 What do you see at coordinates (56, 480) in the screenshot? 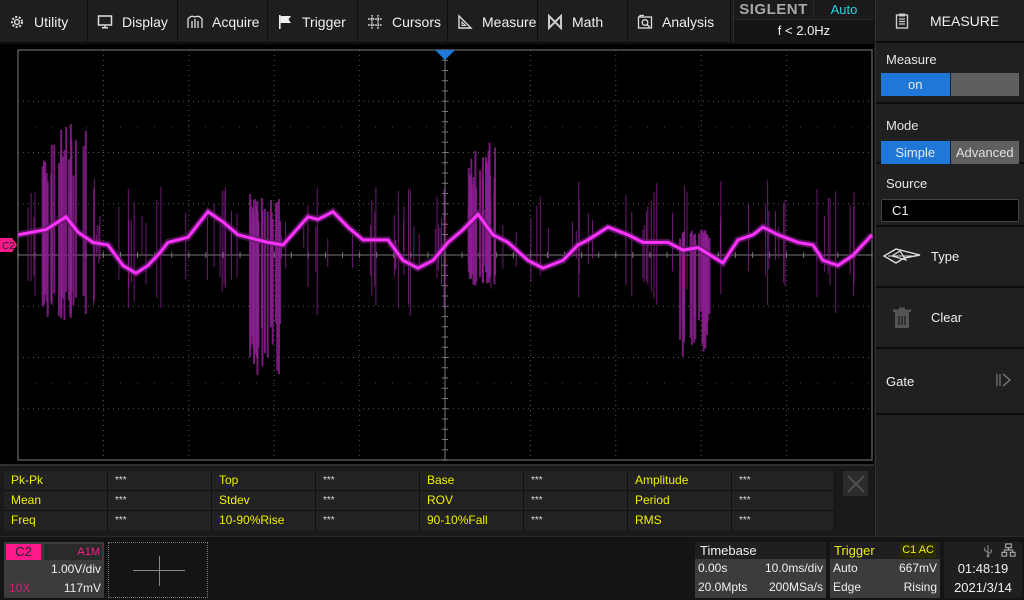
I see `measurement-label: Pk-Pk` at bounding box center [56, 480].